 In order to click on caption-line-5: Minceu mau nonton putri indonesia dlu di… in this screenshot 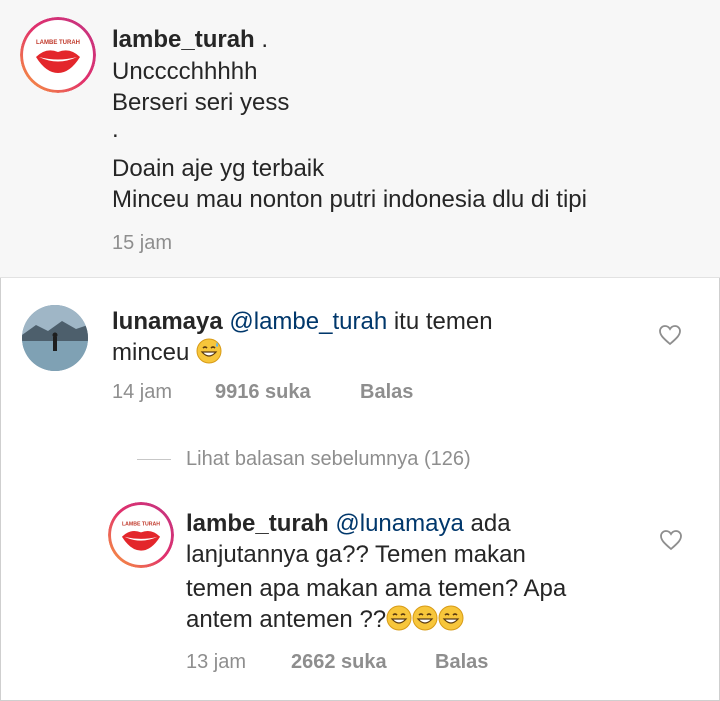, I will do `click(349, 199)`.